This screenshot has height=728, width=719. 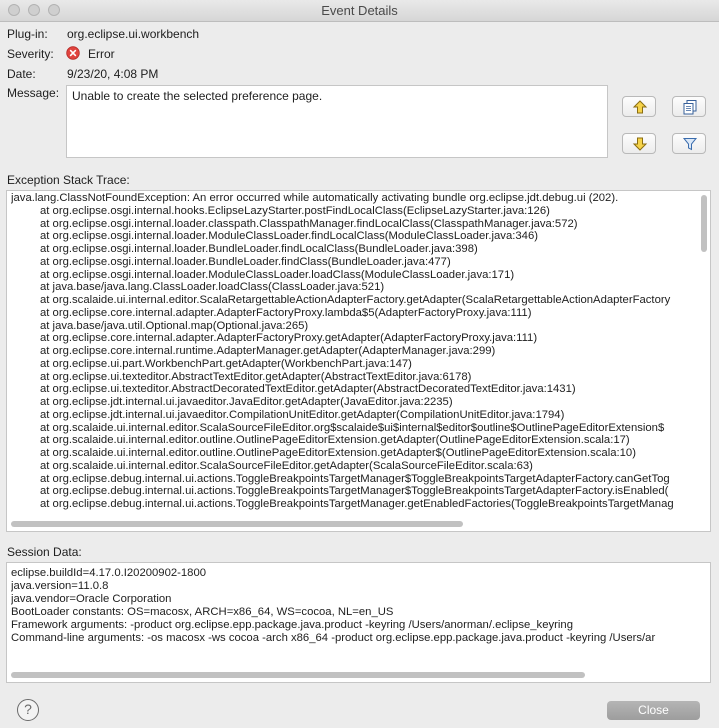 What do you see at coordinates (101, 54) in the screenshot?
I see `severity-value: Error` at bounding box center [101, 54].